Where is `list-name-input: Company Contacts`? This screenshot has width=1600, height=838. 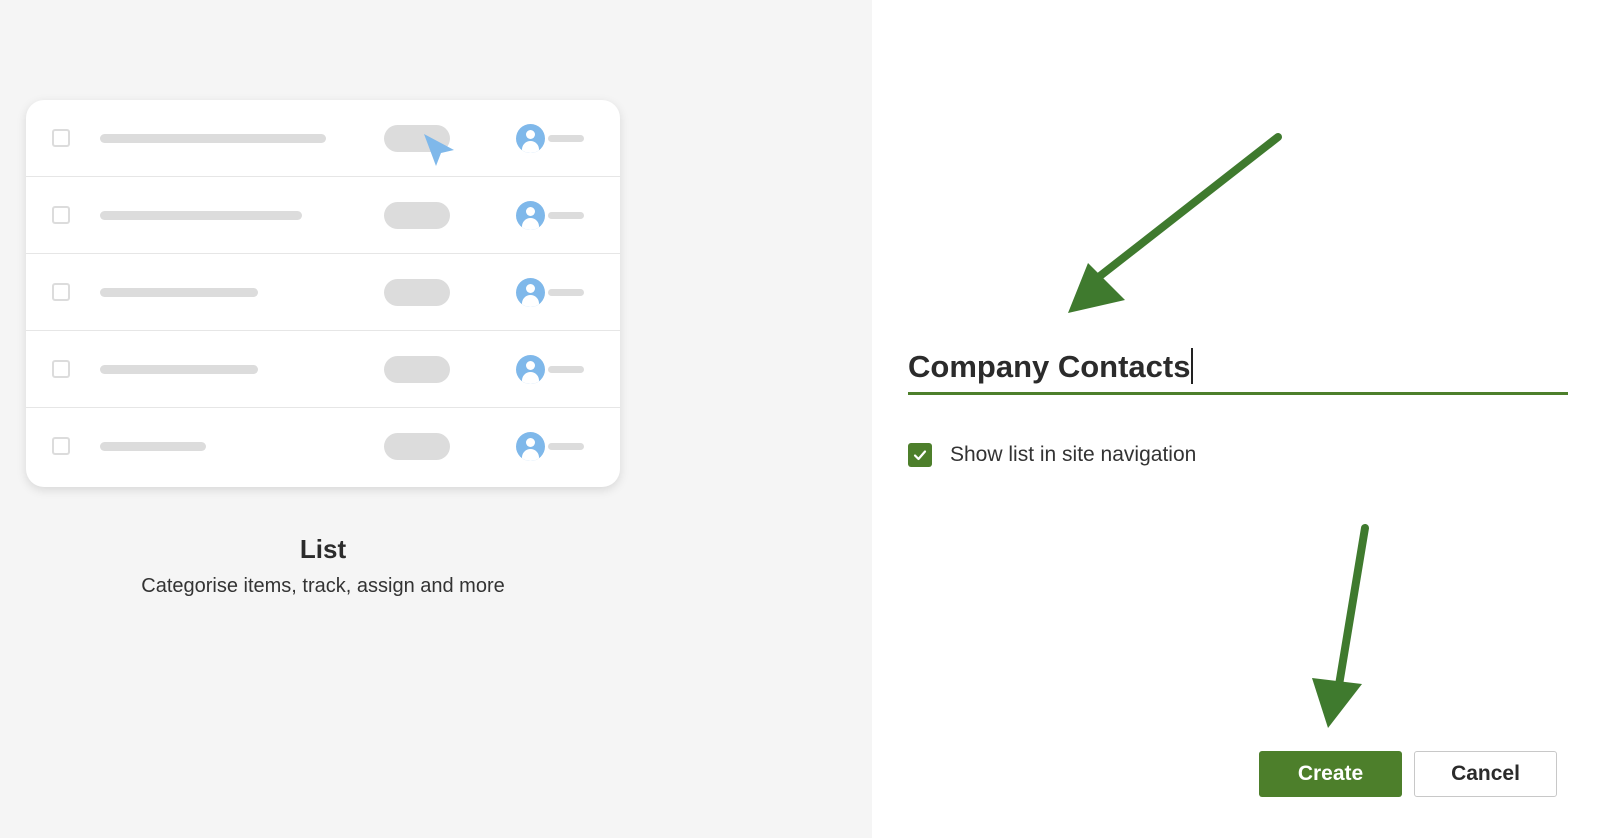
list-name-input: Company Contacts is located at coordinates (1051, 367).